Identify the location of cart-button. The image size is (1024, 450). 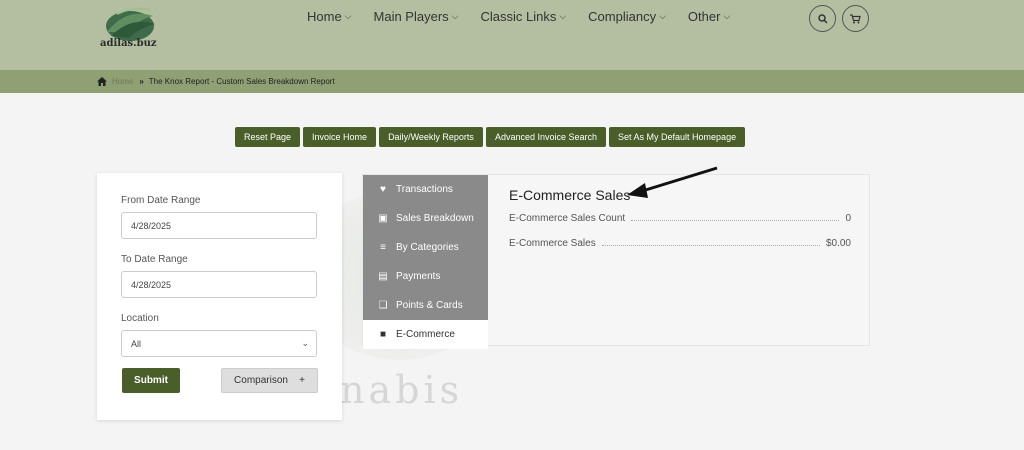
(855, 18).